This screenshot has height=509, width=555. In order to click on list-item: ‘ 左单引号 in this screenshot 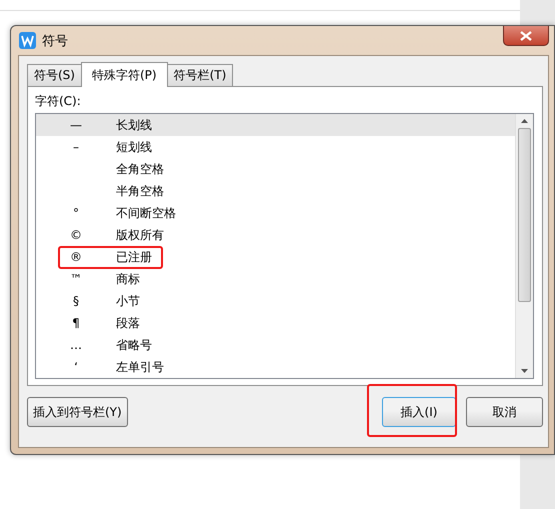, I will do `click(275, 367)`.